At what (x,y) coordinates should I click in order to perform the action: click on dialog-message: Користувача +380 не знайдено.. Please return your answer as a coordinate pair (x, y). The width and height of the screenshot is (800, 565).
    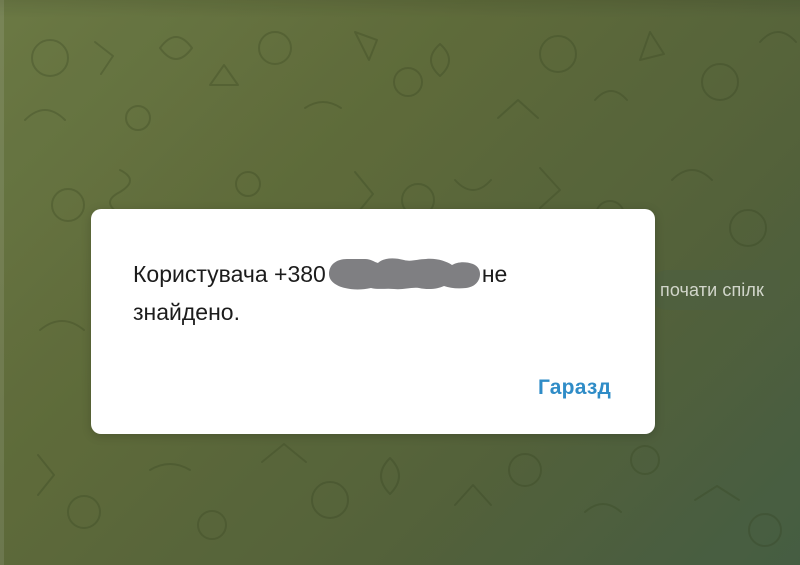
    Looking at the image, I should click on (343, 292).